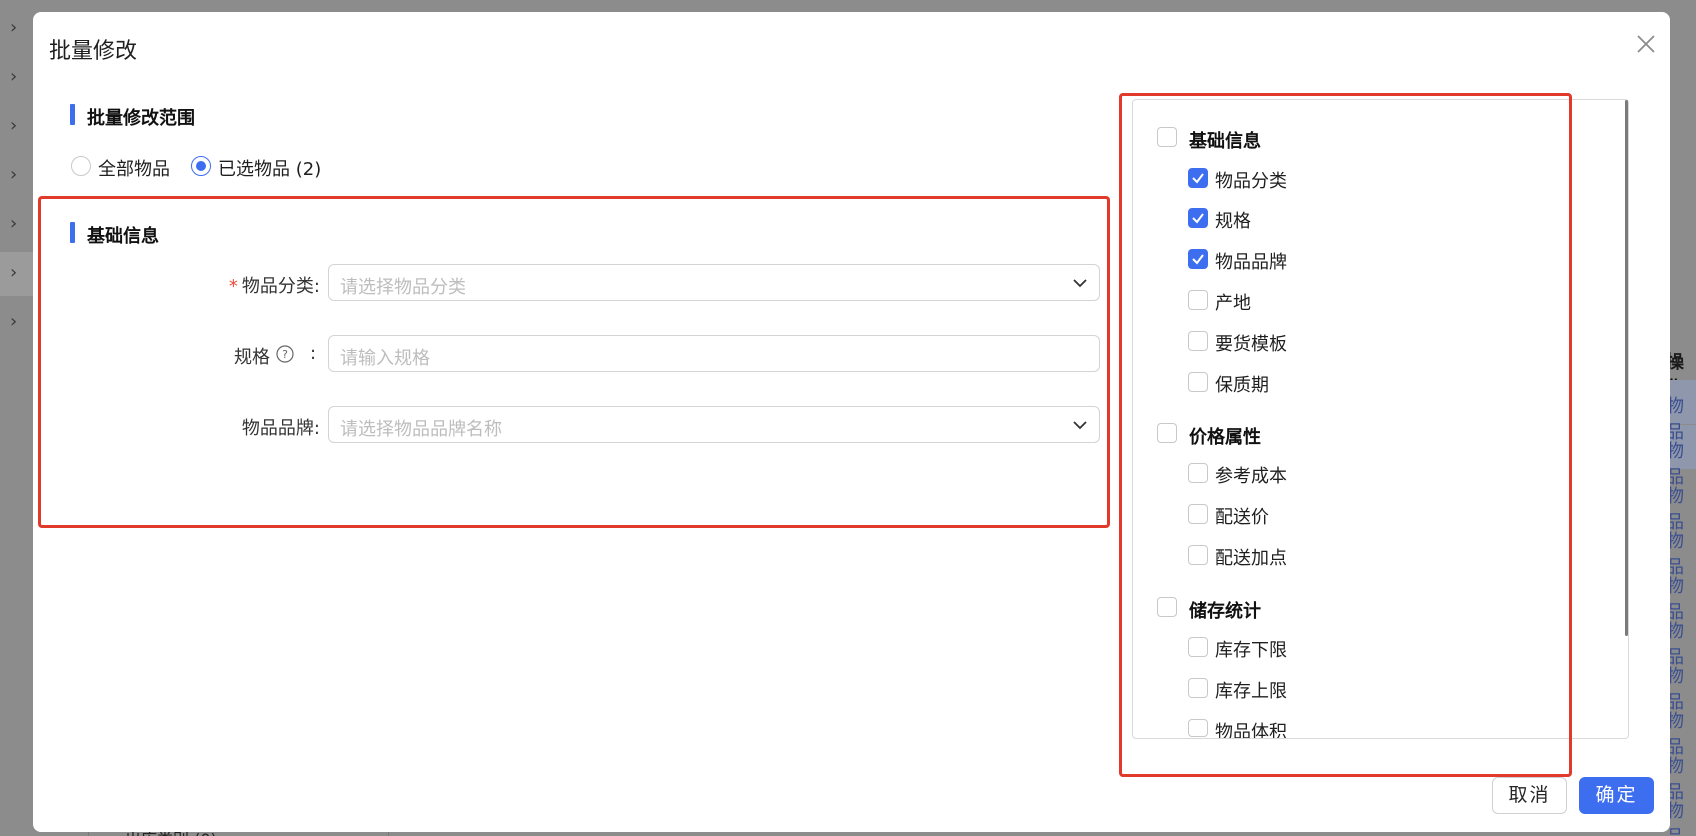 The image size is (1696, 836). I want to click on checkbox-label-category: 物品分类, so click(1251, 181).